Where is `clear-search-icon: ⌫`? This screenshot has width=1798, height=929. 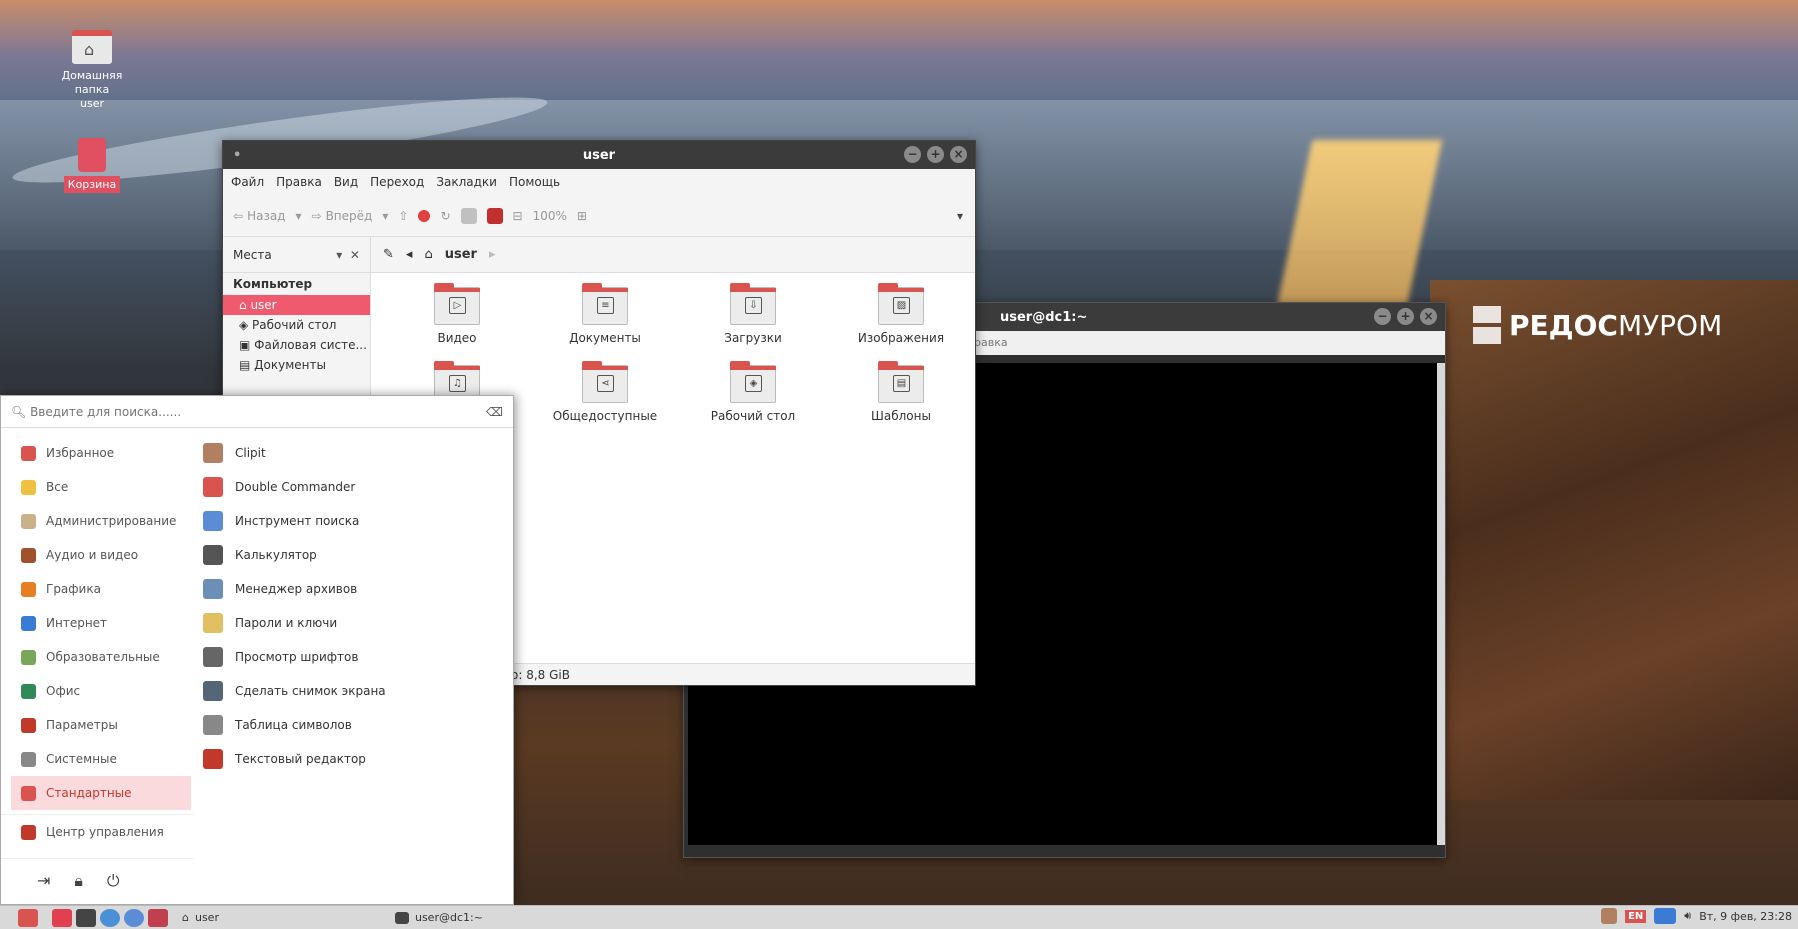 clear-search-icon: ⌫ is located at coordinates (494, 412).